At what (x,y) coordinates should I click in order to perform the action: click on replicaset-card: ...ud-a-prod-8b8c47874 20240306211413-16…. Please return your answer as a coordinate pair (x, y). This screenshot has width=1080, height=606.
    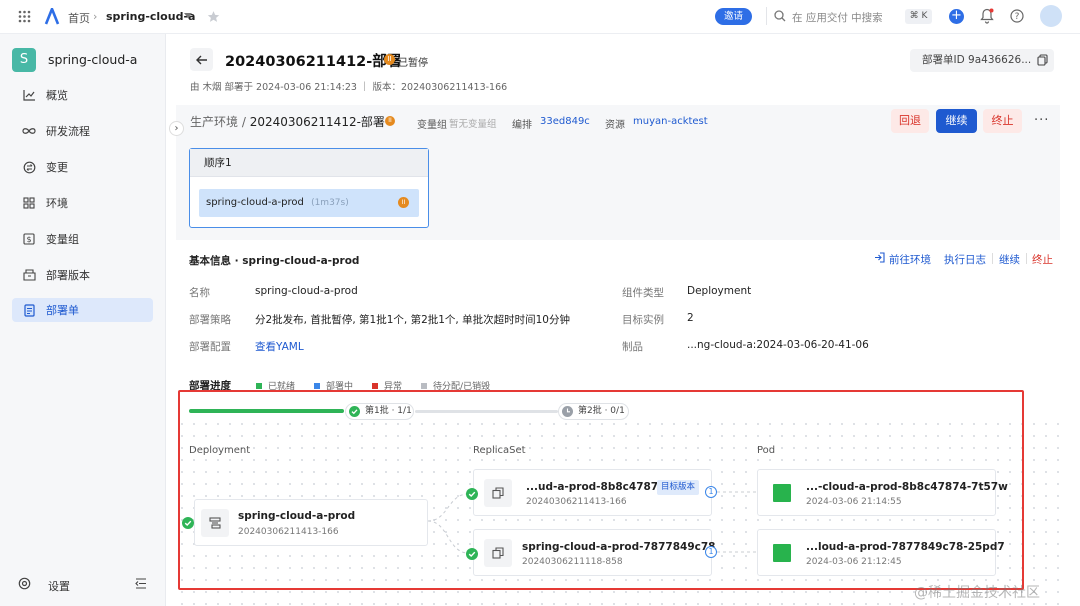
    Looking at the image, I should click on (592, 492).